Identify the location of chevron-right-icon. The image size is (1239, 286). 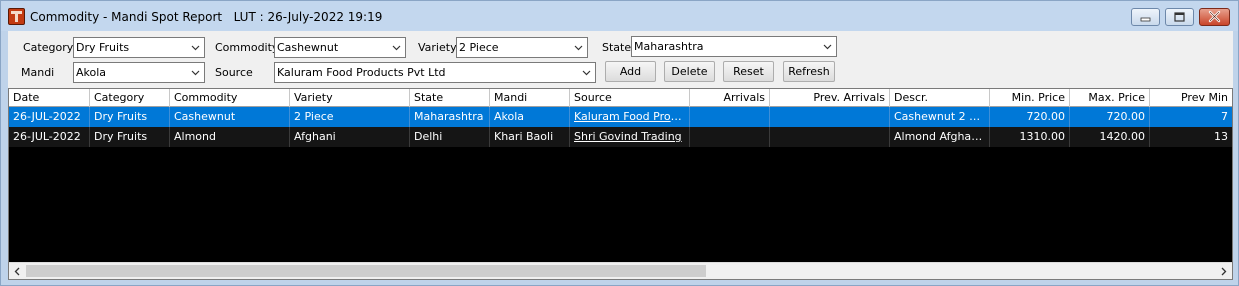
(1223, 271).